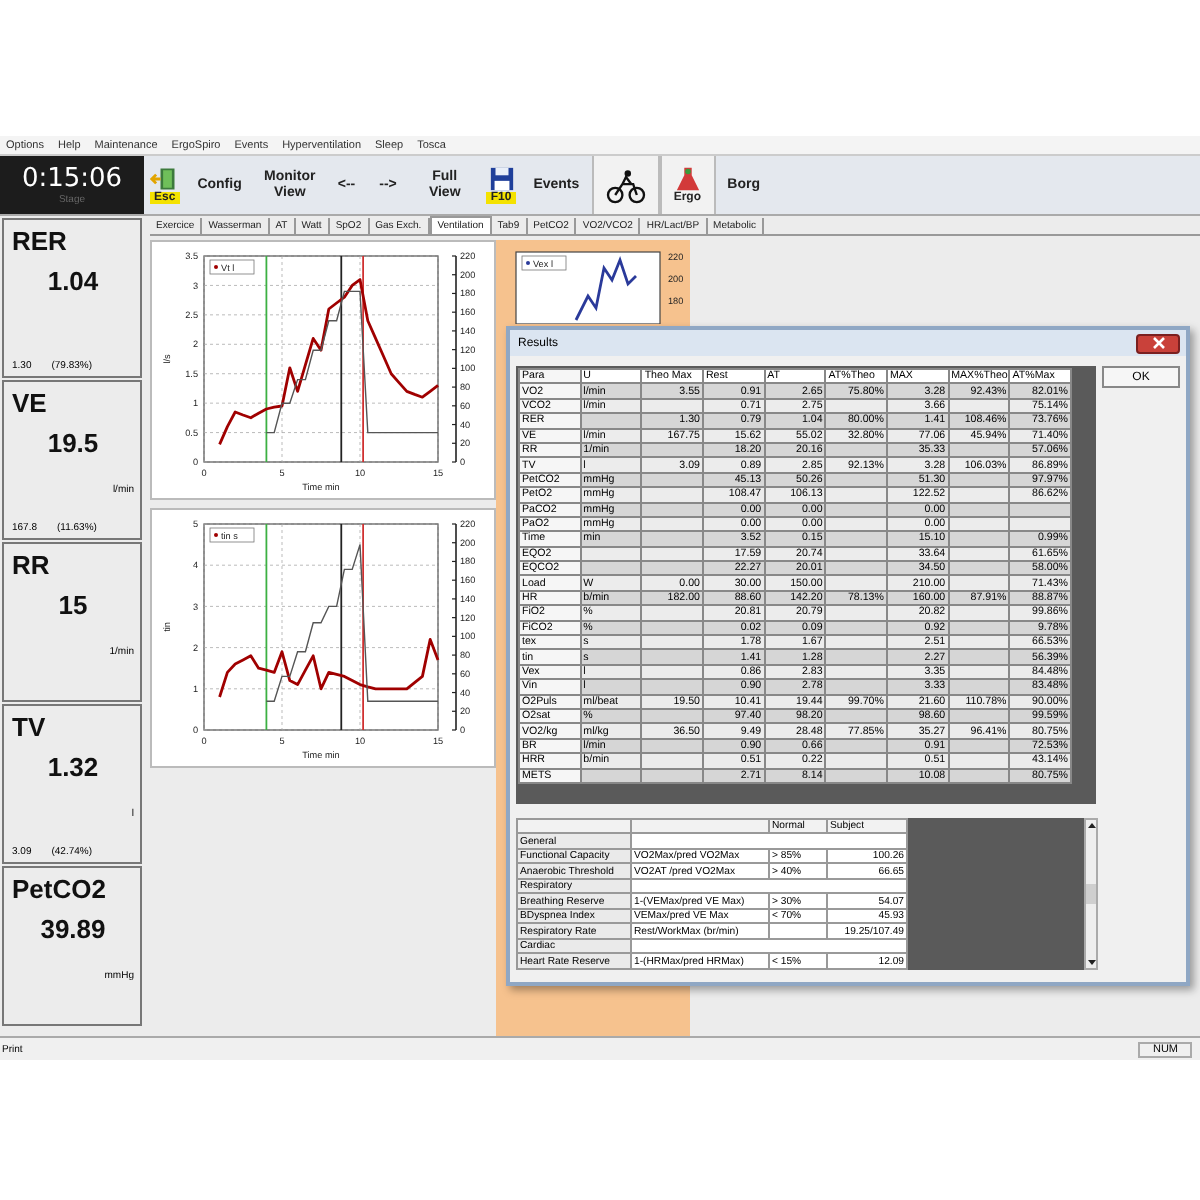  What do you see at coordinates (73, 281) in the screenshot?
I see `metric-value: 1.04` at bounding box center [73, 281].